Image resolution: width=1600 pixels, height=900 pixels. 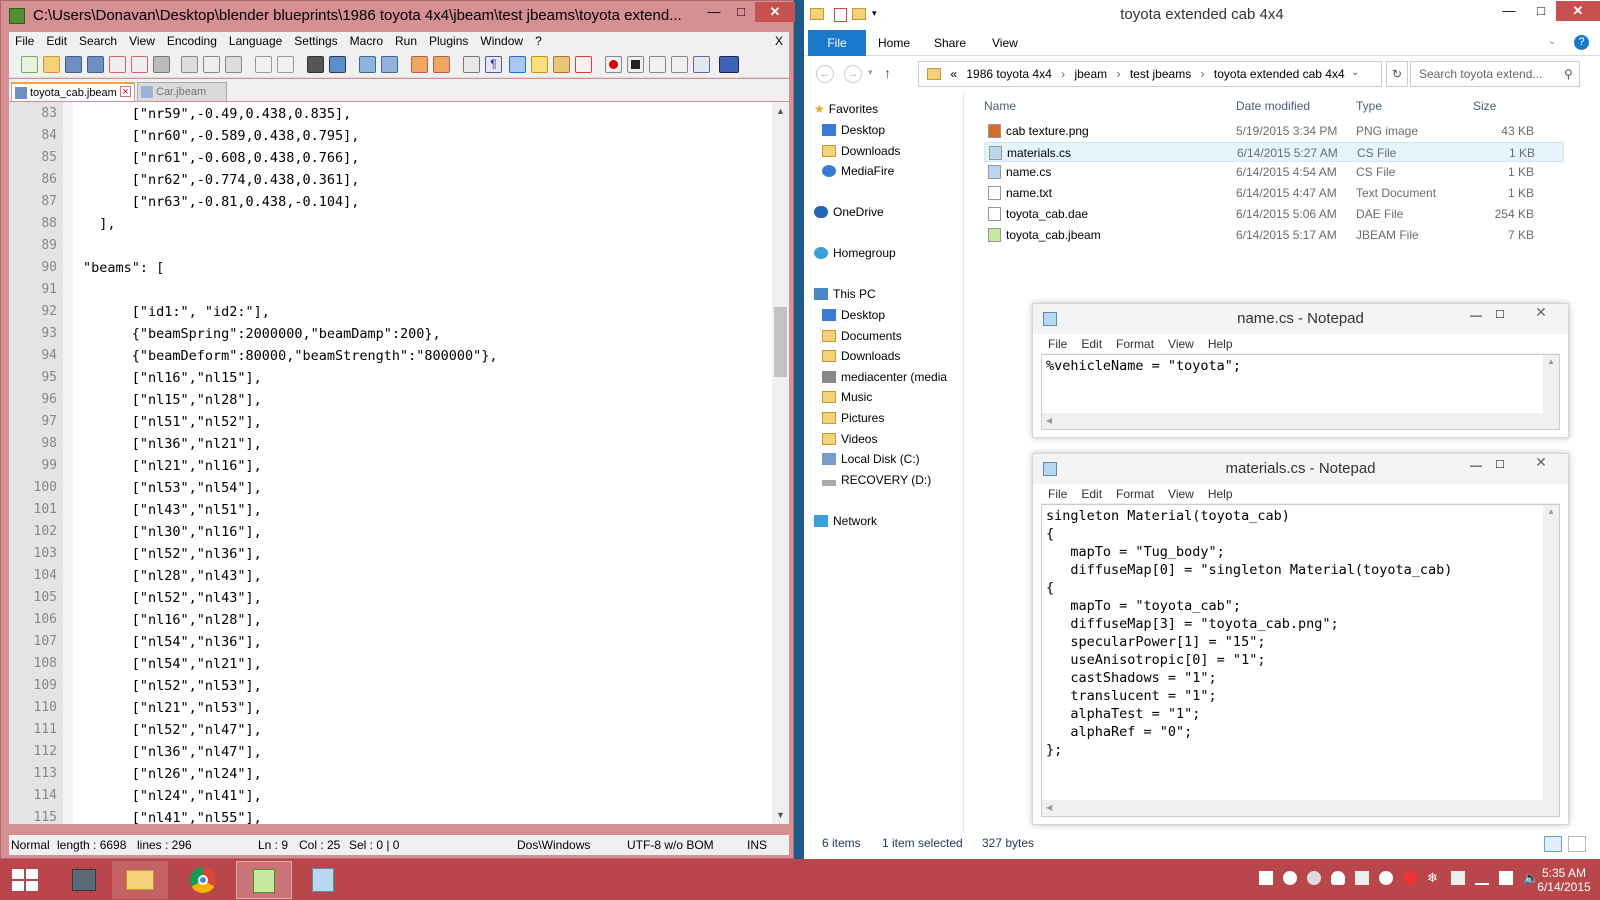 What do you see at coordinates (845, 294) in the screenshot?
I see `nav-this-pc: This PC` at bounding box center [845, 294].